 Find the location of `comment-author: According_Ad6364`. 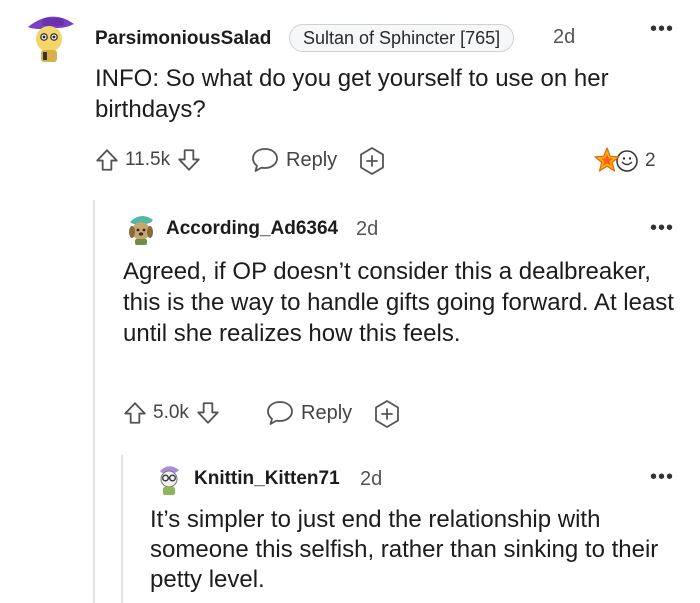

comment-author: According_Ad6364 is located at coordinates (252, 229).